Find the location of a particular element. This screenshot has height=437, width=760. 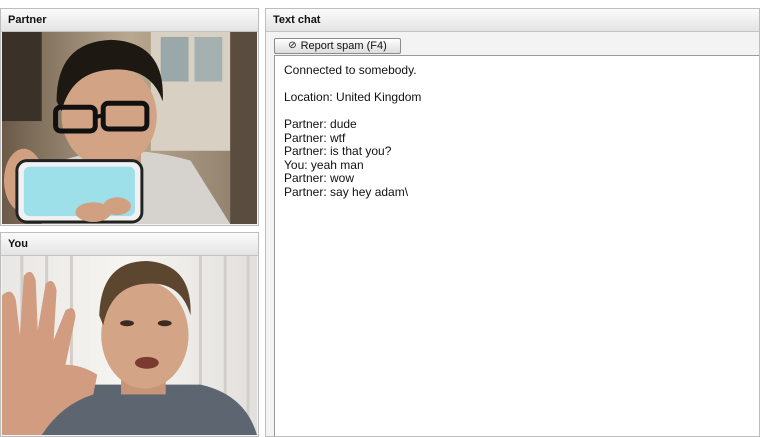

report-spam-button: ⊘ Report spam (F4) is located at coordinates (337, 46).